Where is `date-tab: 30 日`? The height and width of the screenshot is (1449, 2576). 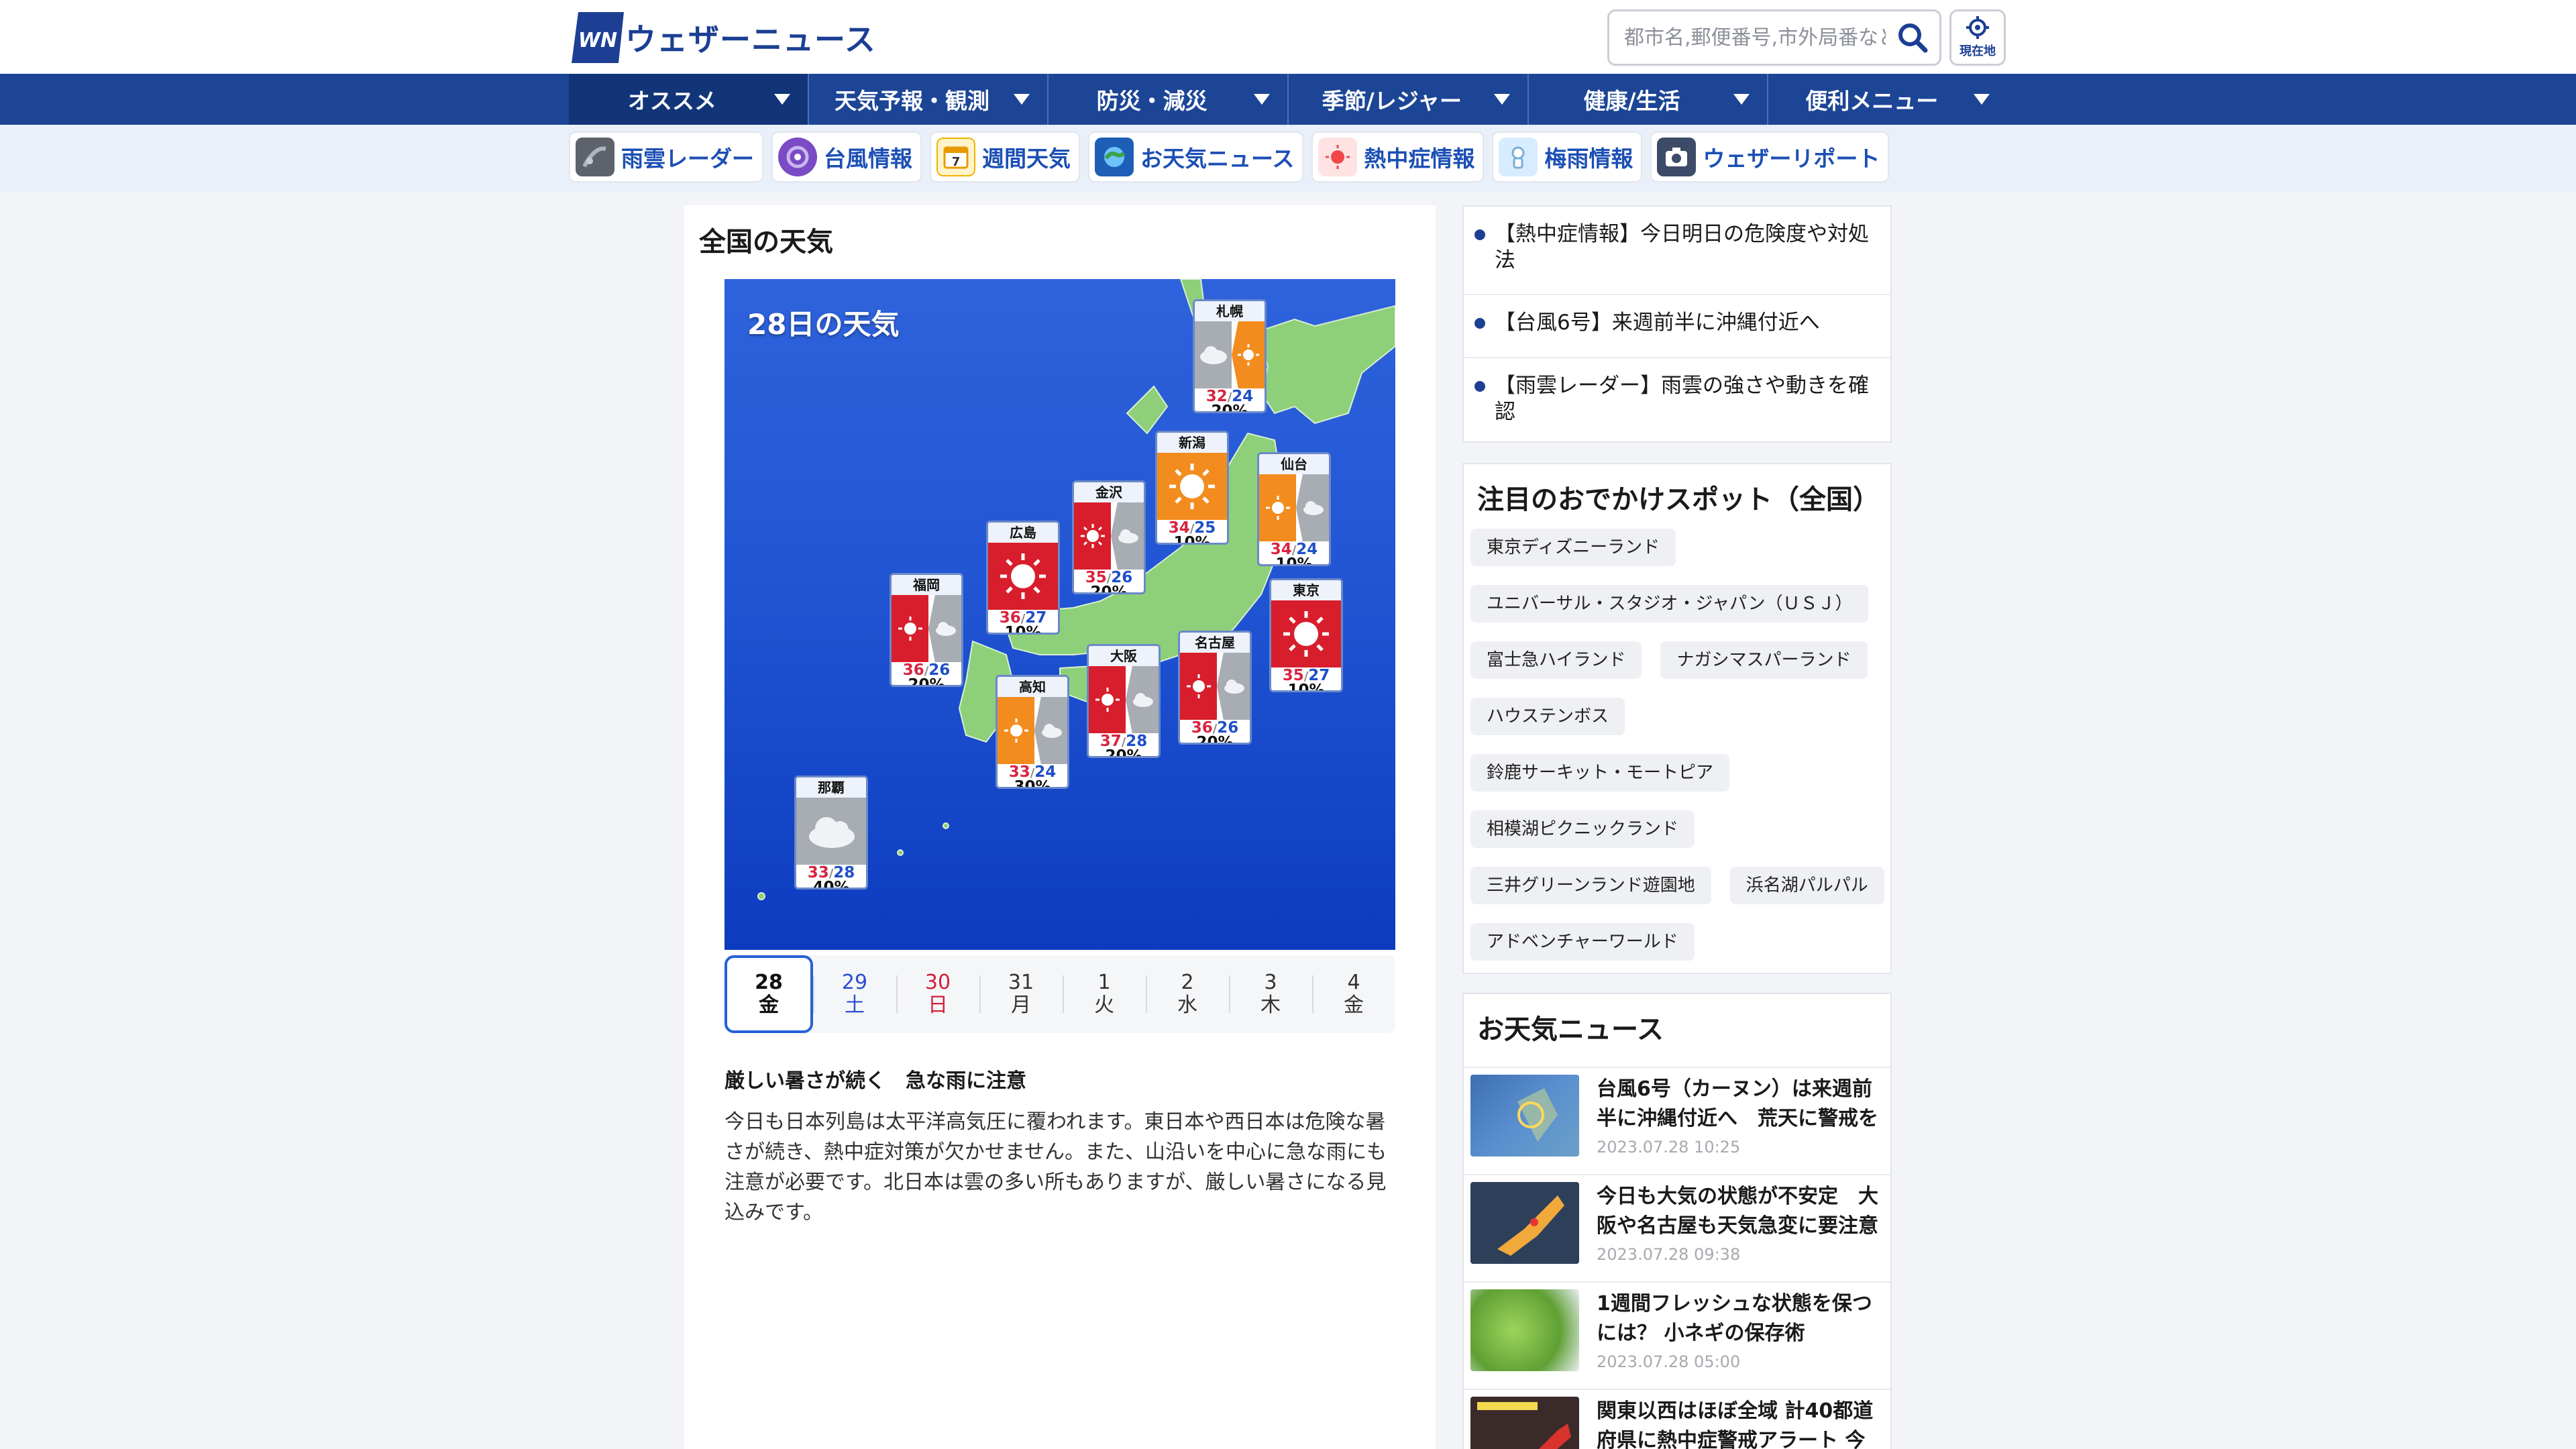
date-tab: 30 日 is located at coordinates (937, 994).